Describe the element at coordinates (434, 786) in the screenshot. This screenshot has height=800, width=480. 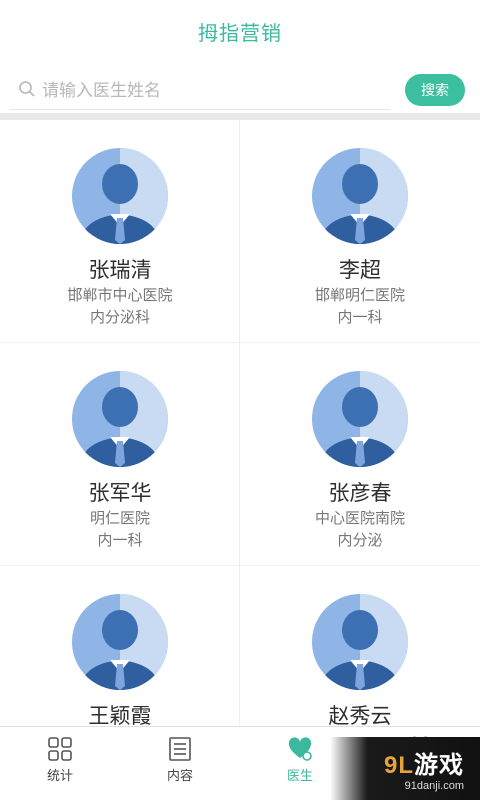
I see `watermark-site: 91danji.com` at that location.